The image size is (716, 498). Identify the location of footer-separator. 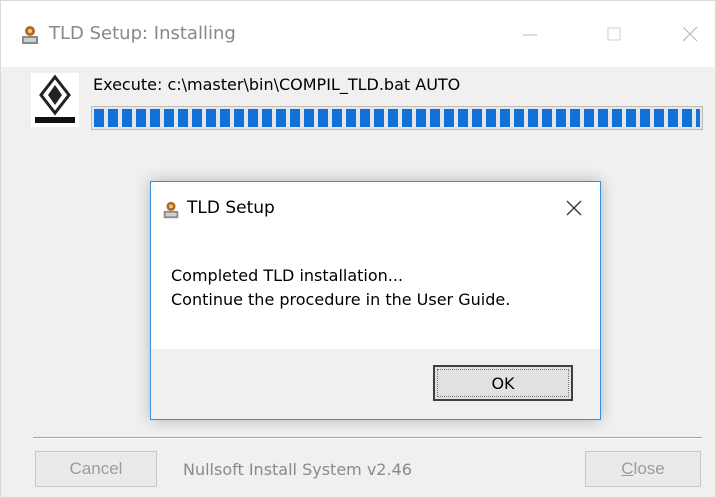
(367, 438).